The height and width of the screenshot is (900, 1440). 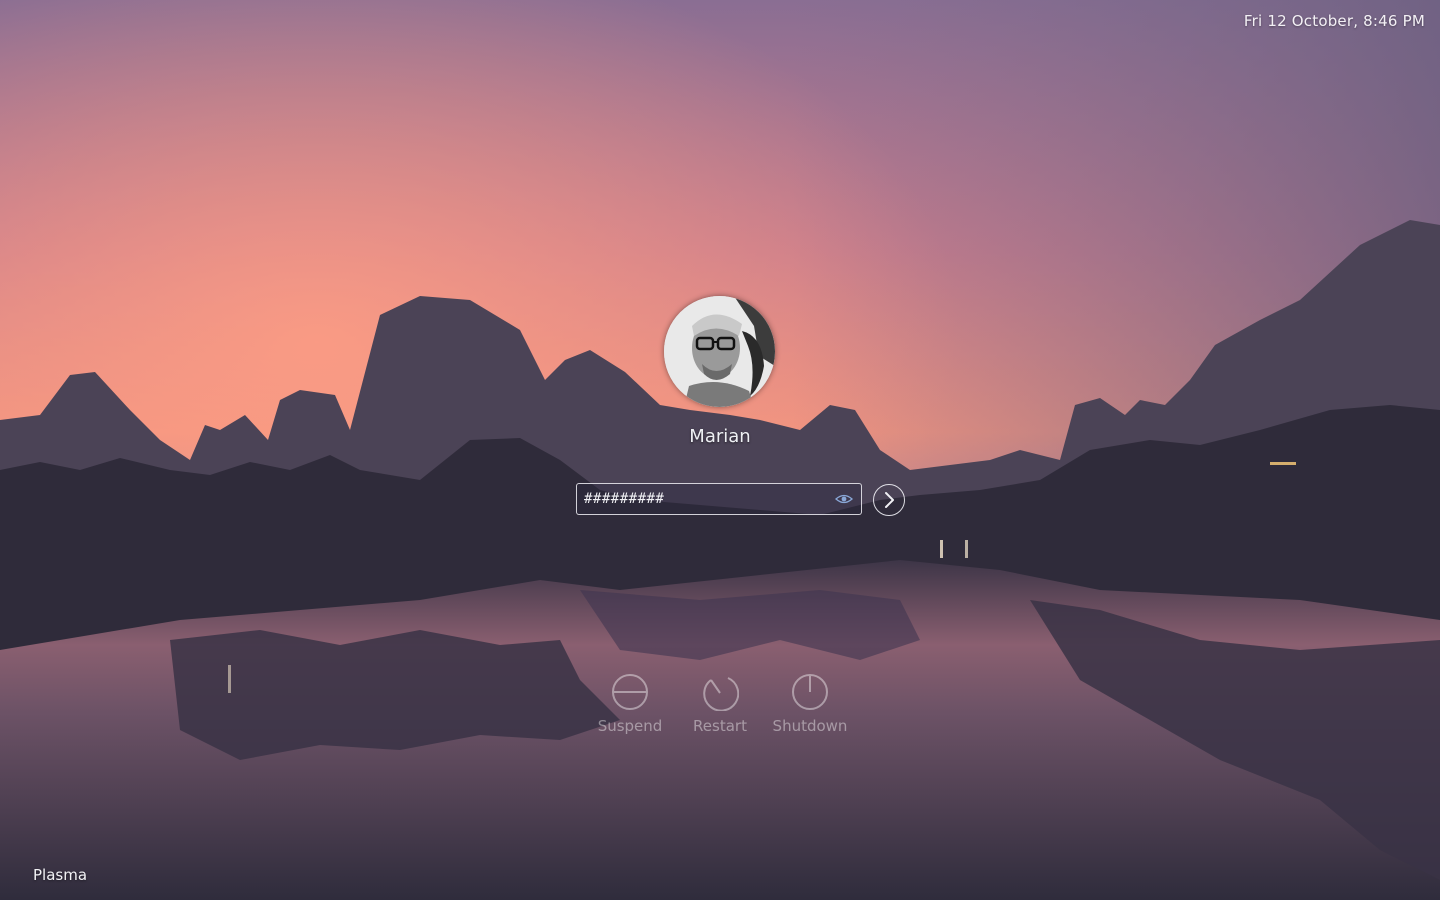 I want to click on suspend-icon, so click(x=630, y=692).